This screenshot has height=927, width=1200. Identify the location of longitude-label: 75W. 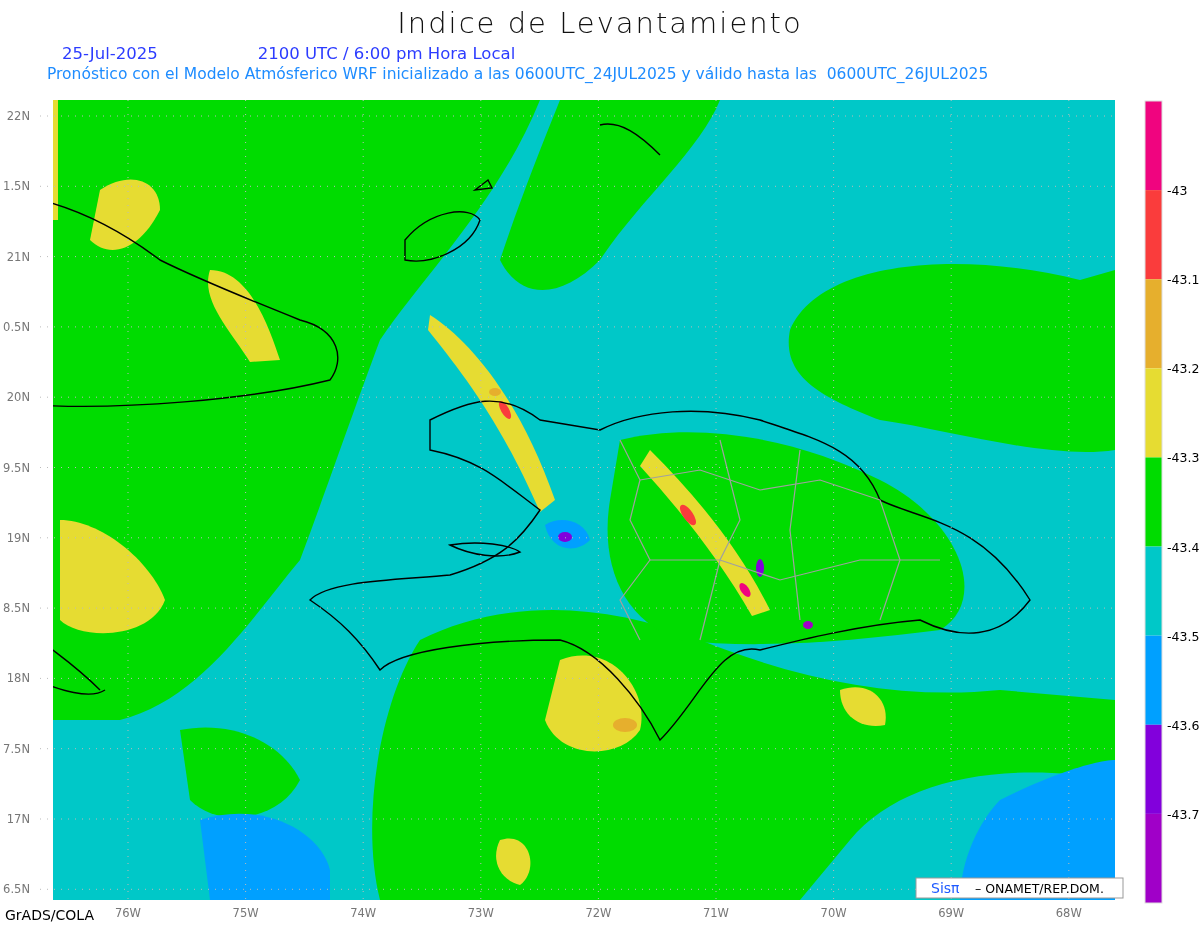
(245, 913).